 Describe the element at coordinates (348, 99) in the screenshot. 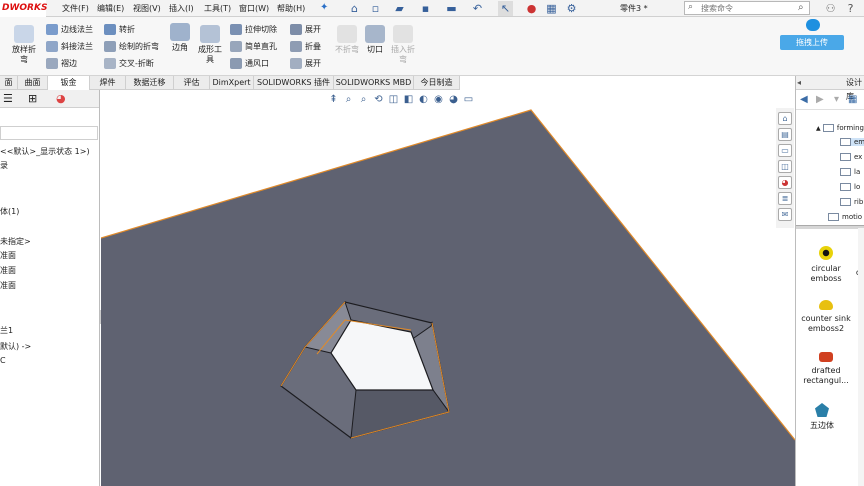

I see `zoom-to-fit-icon: ⌕` at that location.